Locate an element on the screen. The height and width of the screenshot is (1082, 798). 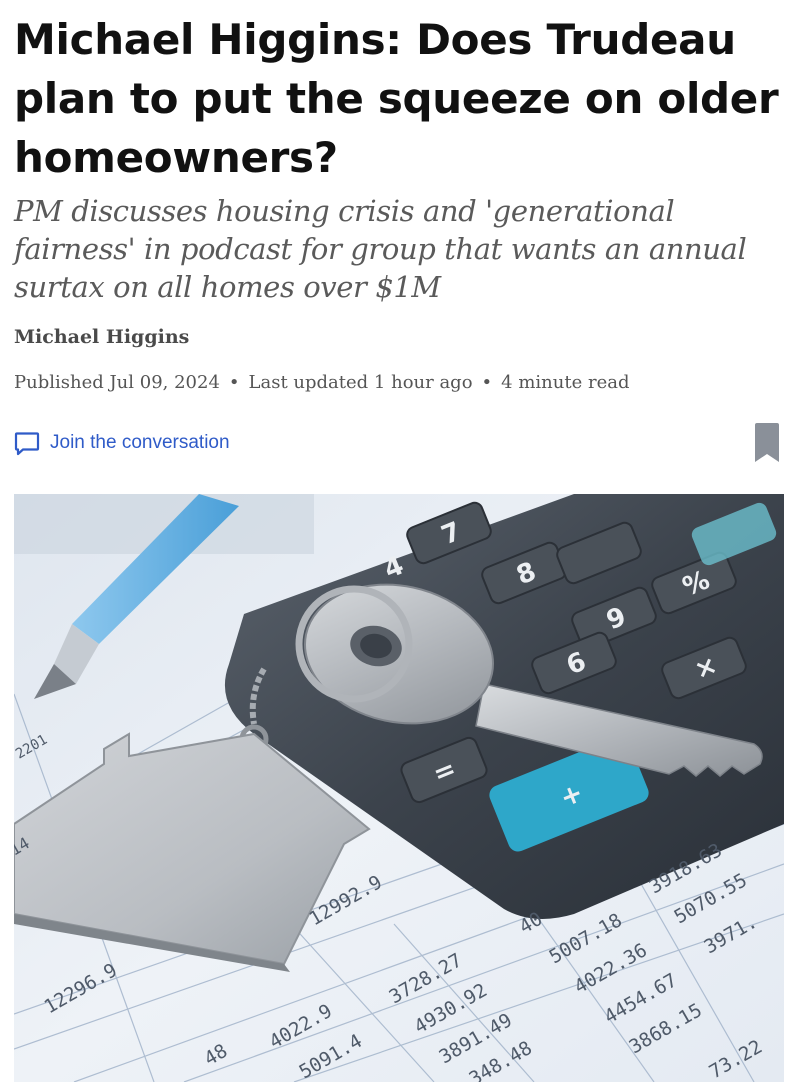
bookmark-icon is located at coordinates (767, 445).